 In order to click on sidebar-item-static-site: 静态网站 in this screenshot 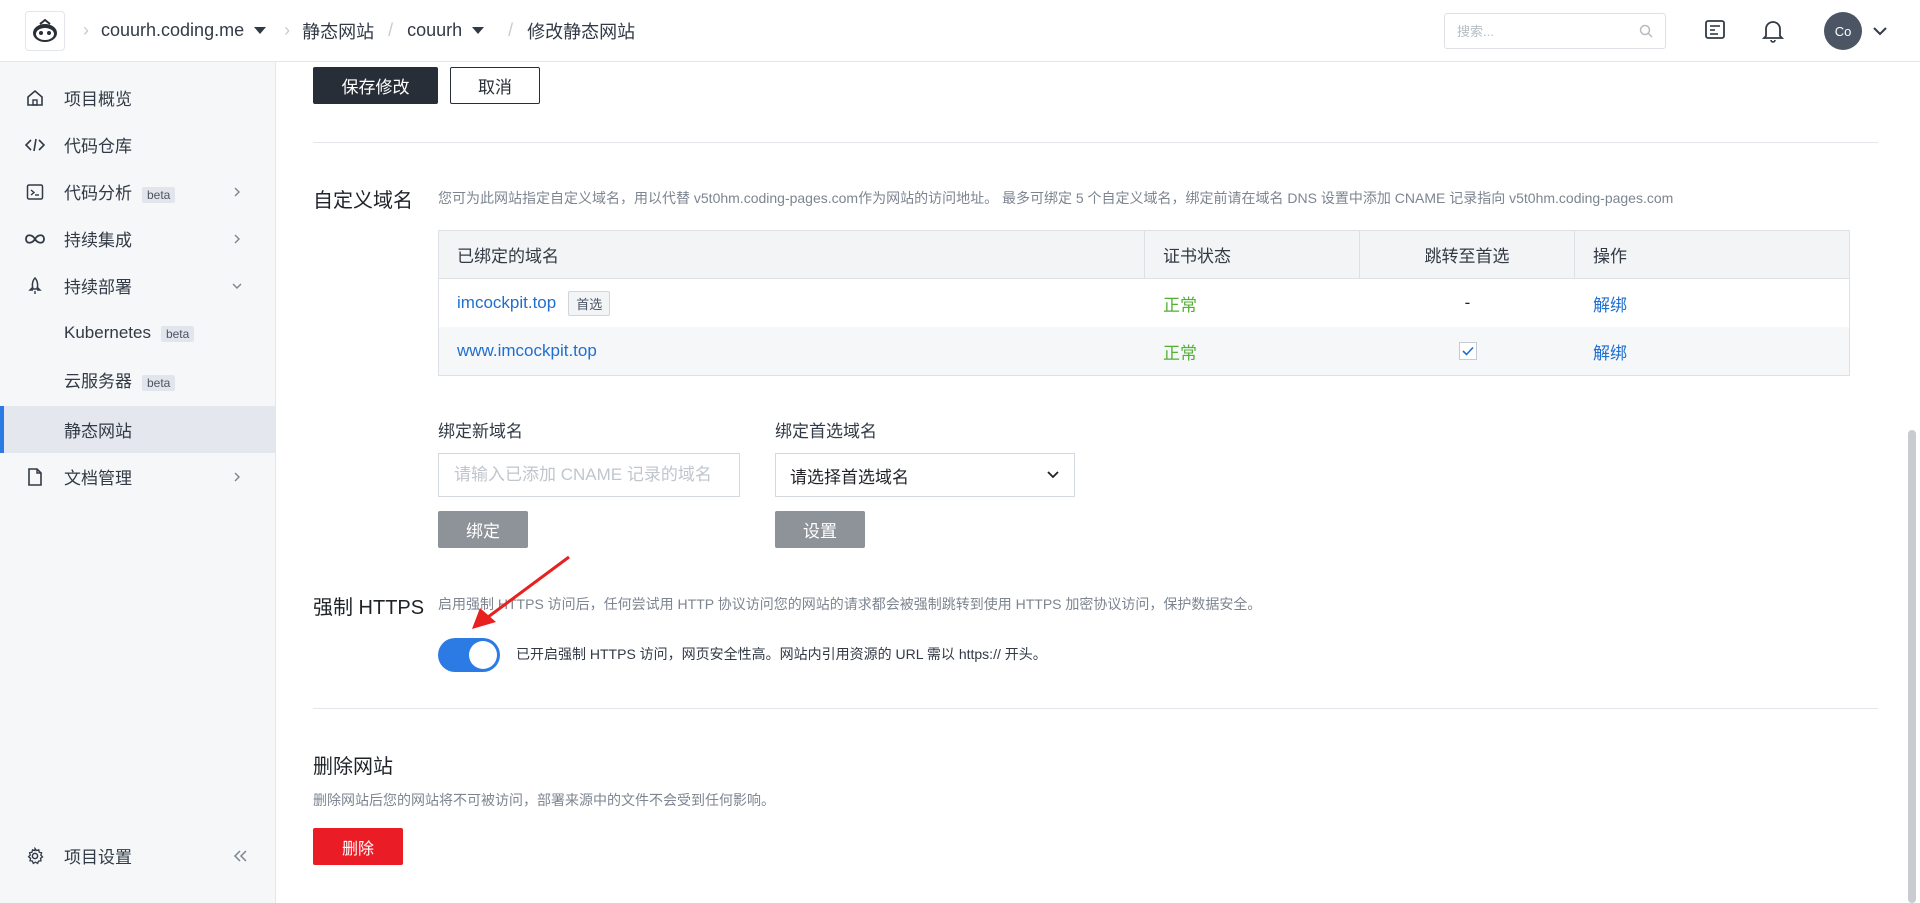, I will do `click(137, 429)`.